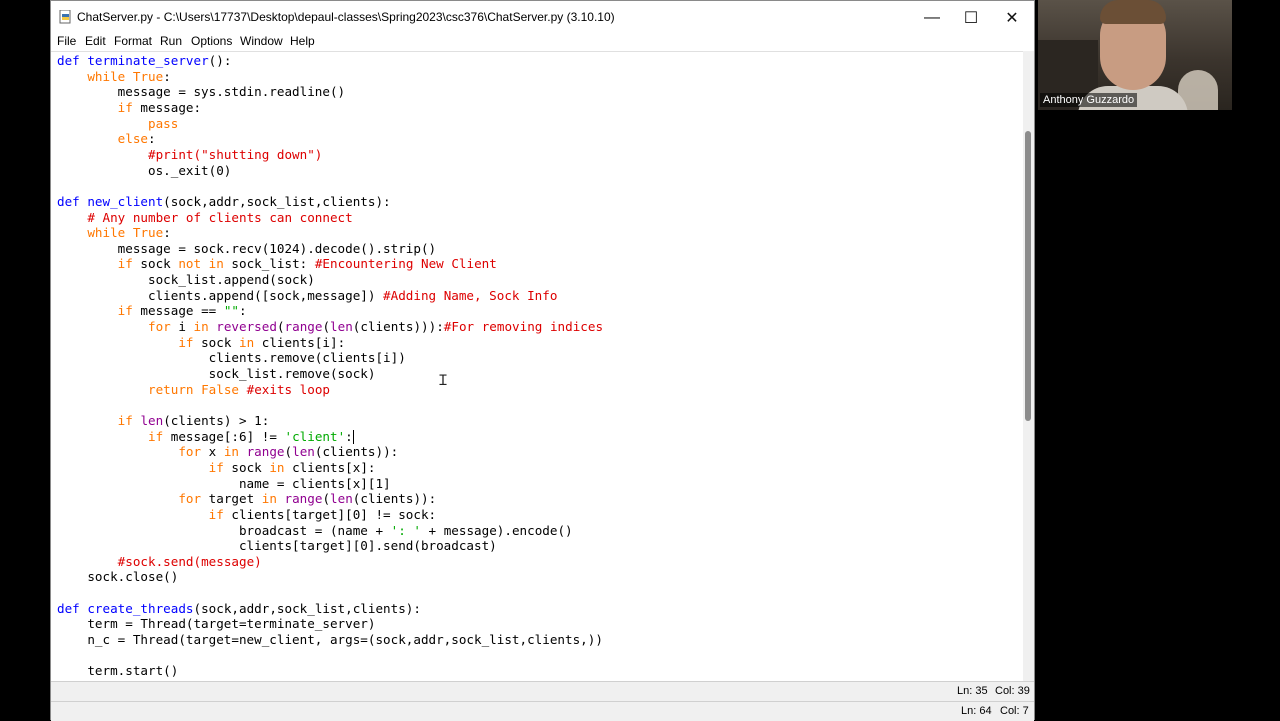 This screenshot has width=1280, height=721. I want to click on code-line: clients.remove(clients[i]), so click(231, 358).